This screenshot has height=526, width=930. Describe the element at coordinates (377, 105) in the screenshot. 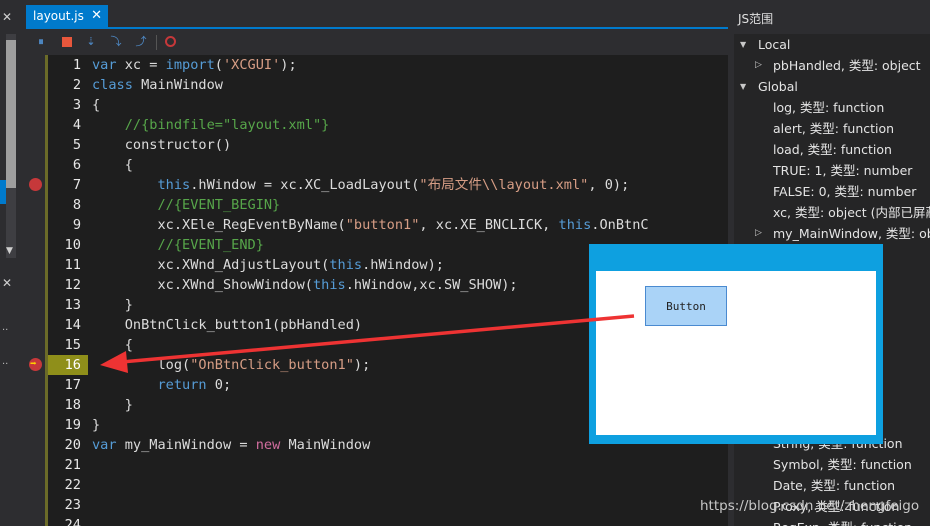

I see `code-line: 3{` at that location.